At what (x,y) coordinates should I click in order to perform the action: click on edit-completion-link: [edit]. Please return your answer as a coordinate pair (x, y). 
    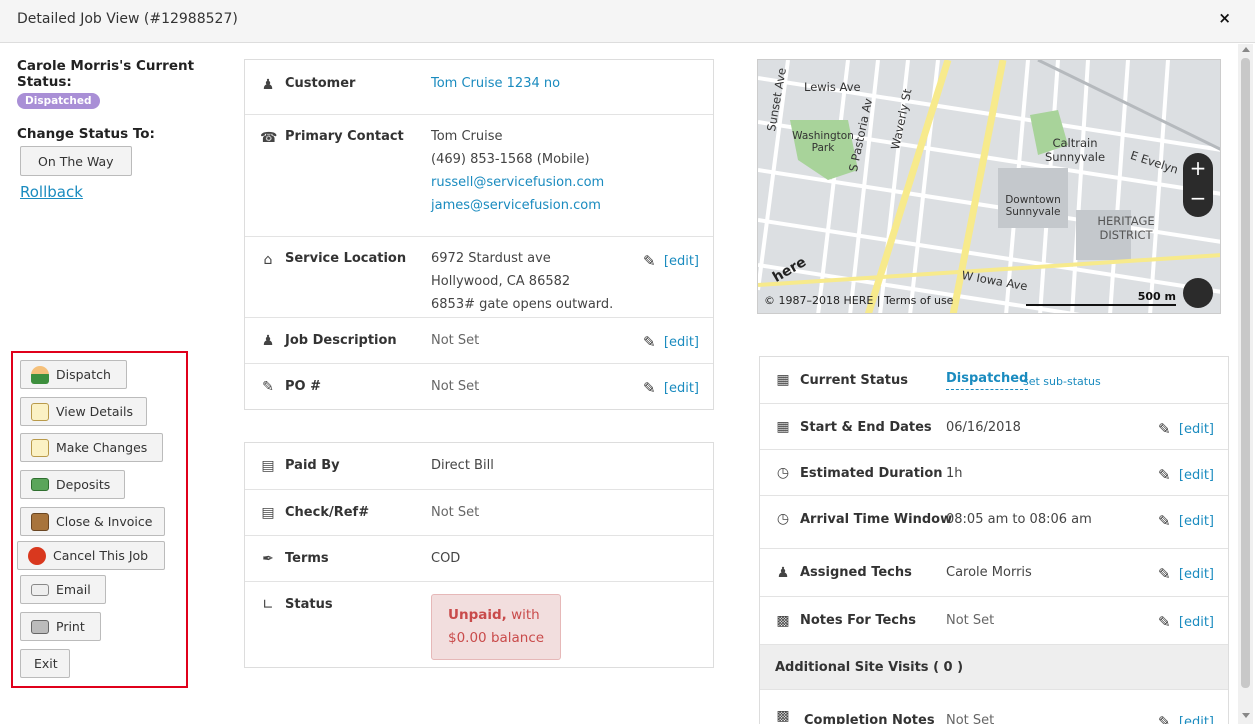
    Looking at the image, I should click on (1196, 719).